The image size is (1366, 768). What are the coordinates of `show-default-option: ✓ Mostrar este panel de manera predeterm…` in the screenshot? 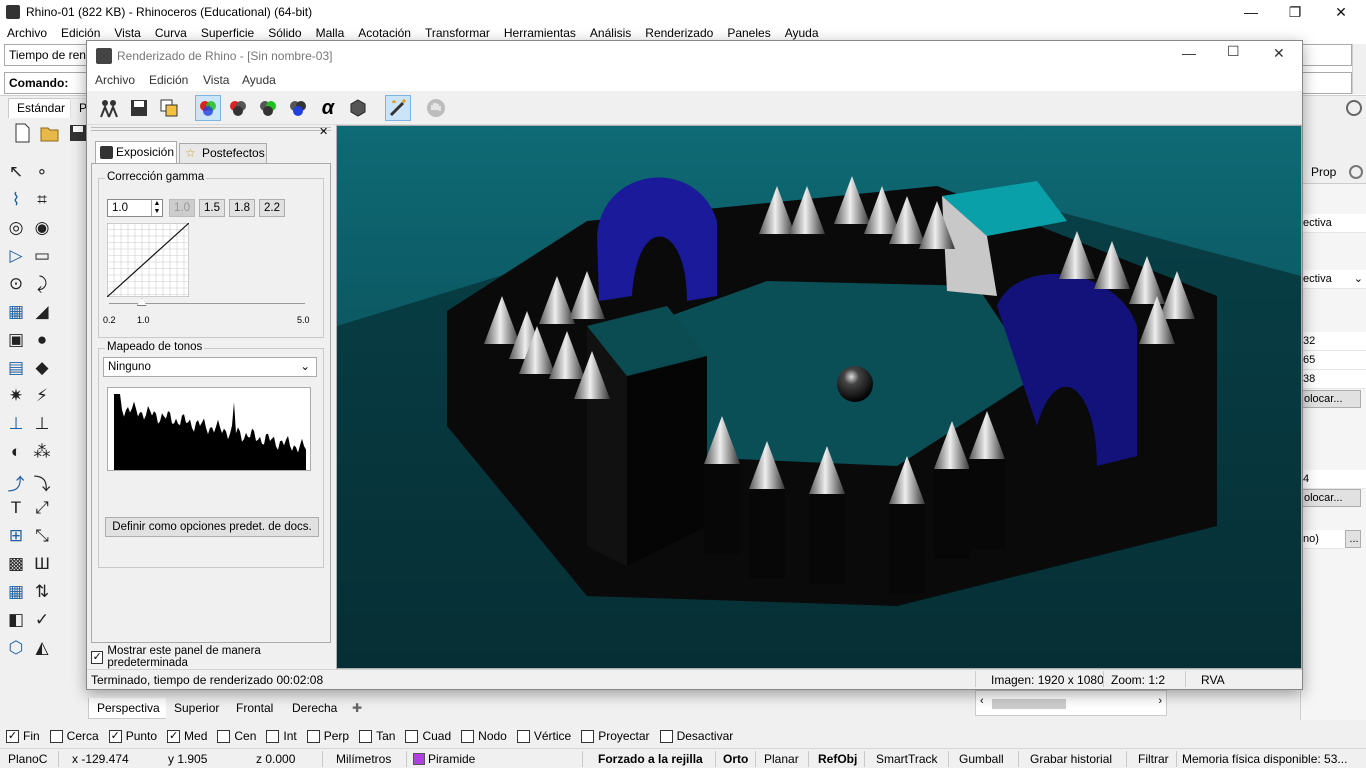 It's located at (211, 657).